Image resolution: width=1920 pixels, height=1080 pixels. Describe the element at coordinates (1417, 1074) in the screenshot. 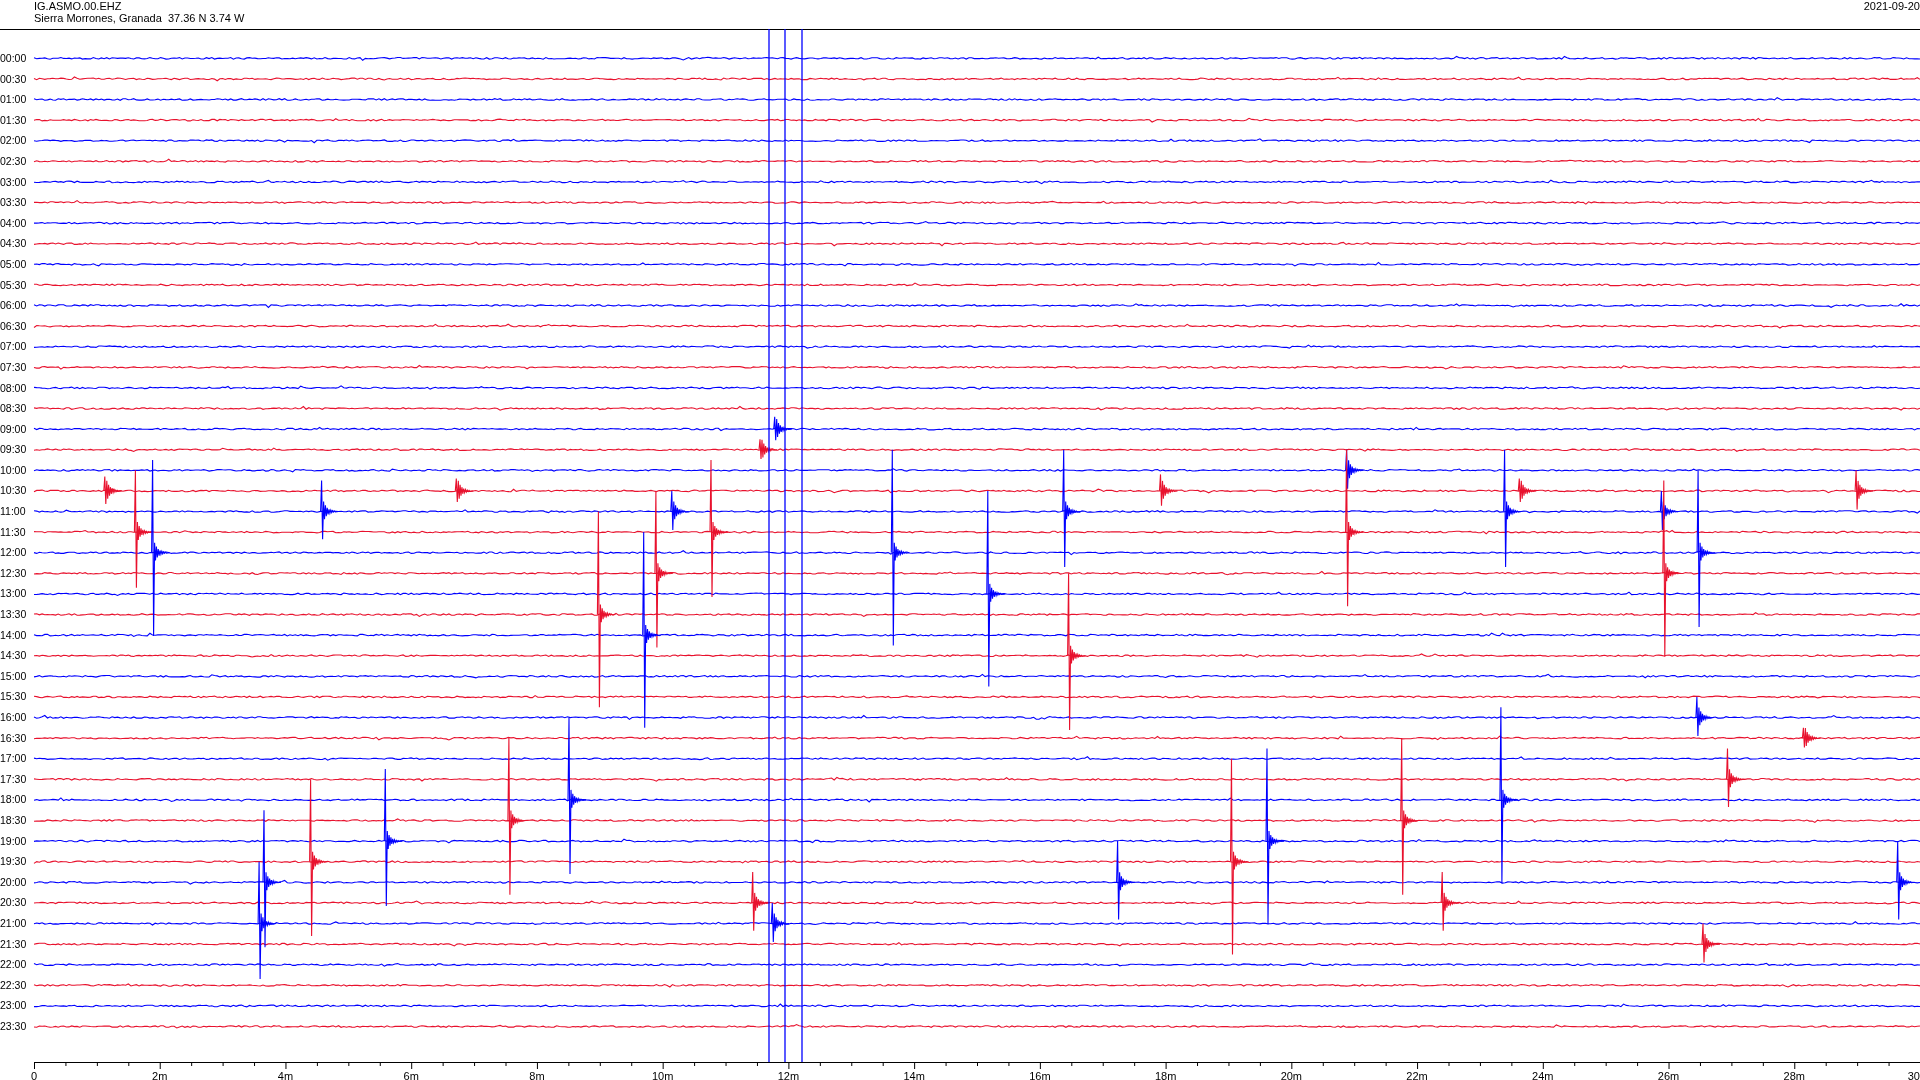

I see `axis-label: 22m` at that location.